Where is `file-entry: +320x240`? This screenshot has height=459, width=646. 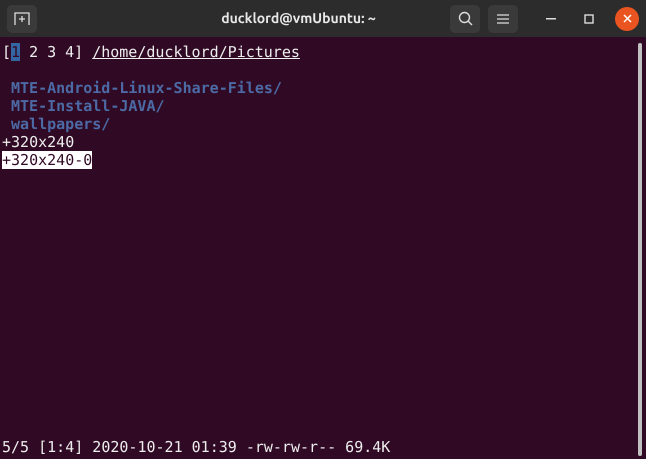 file-entry: +320x240 is located at coordinates (38, 142).